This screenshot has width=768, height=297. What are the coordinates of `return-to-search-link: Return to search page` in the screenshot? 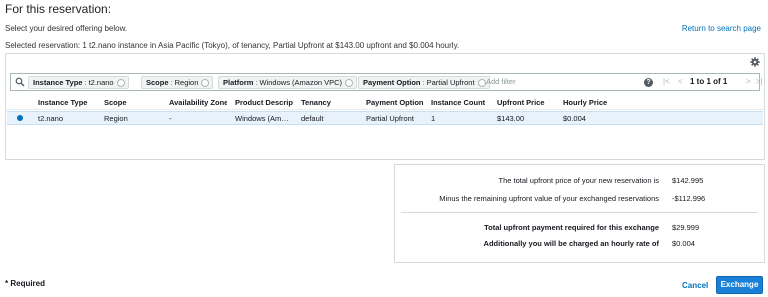 It's located at (721, 28).